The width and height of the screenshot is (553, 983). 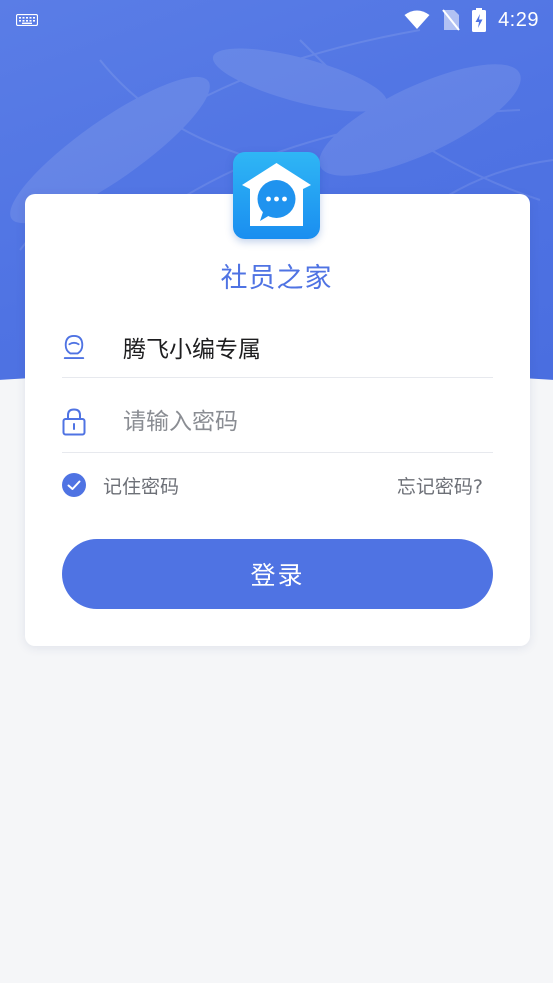 I want to click on status-bar: 4:29, so click(x=276, y=20).